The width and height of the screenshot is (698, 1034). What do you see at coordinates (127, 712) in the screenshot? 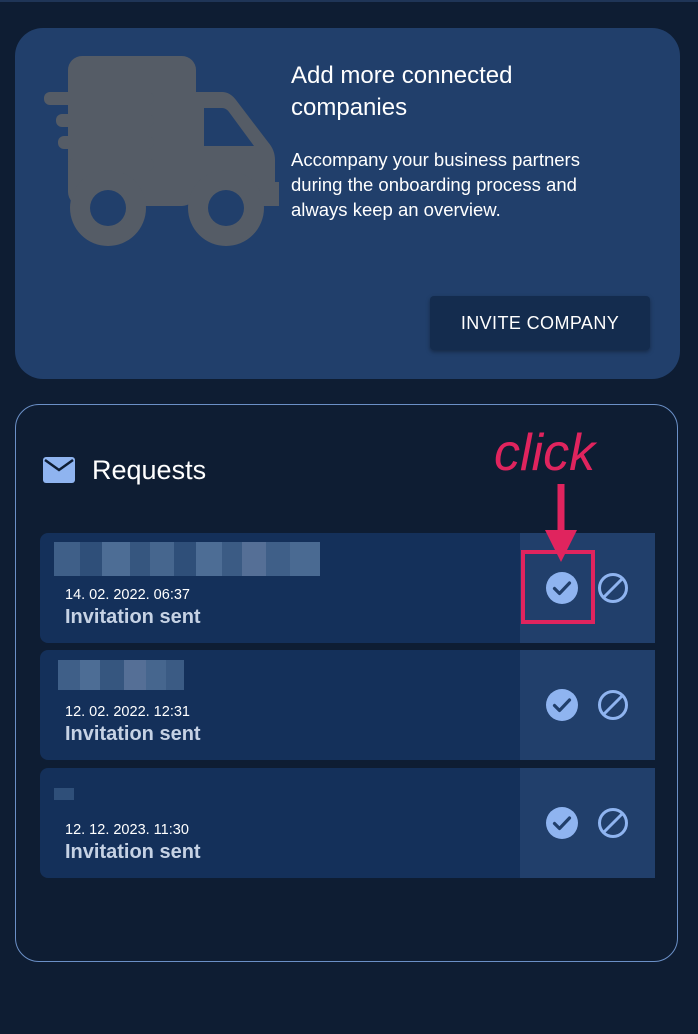
I see `request-date: 12. 02. 2022. 12:31` at bounding box center [127, 712].